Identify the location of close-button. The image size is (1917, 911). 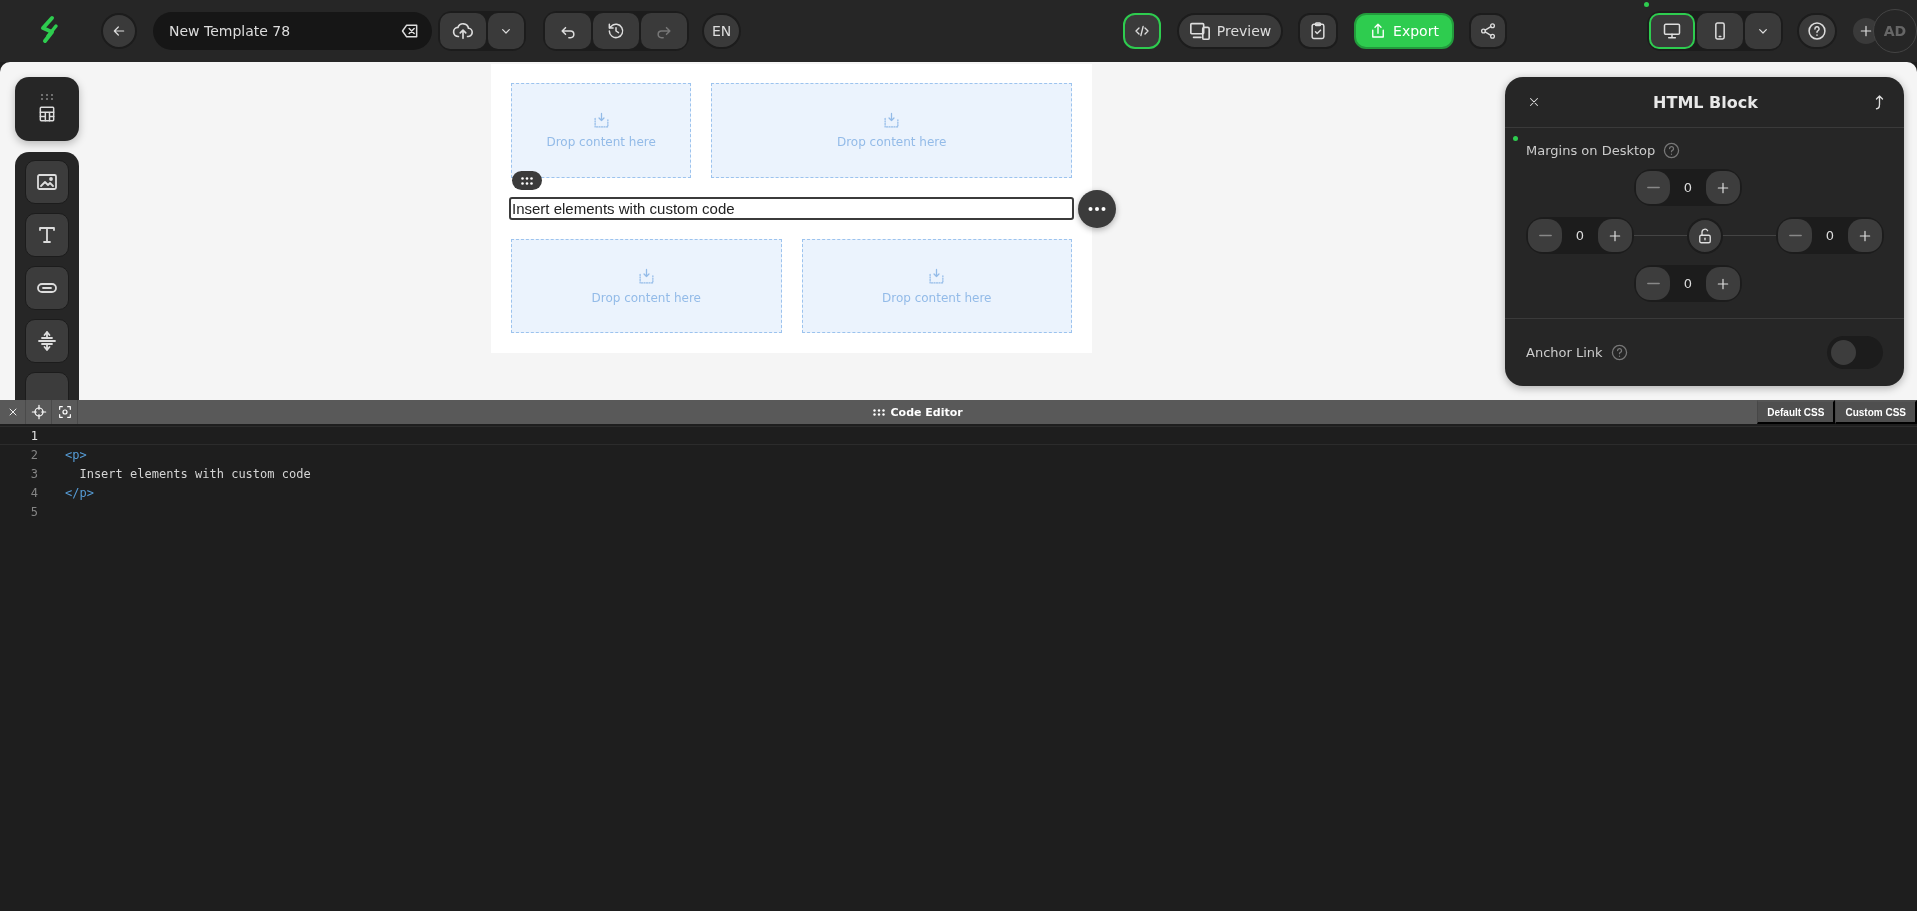
(1534, 102).